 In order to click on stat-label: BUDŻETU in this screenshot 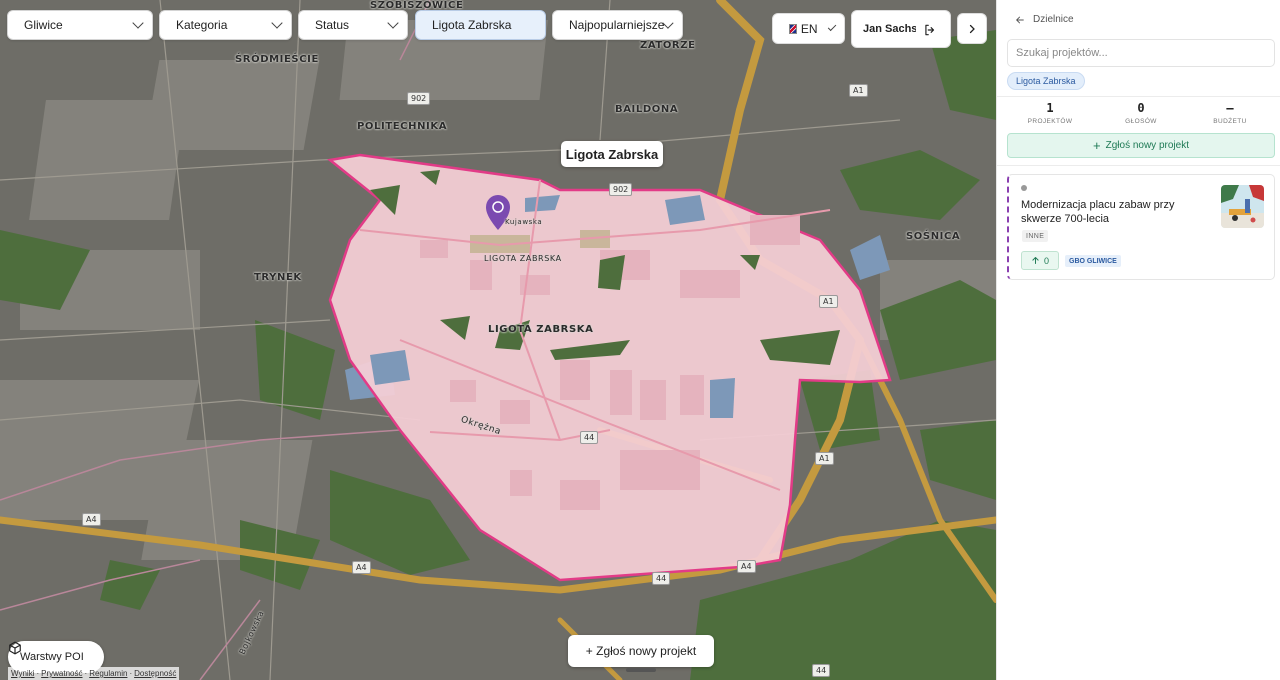, I will do `click(1230, 121)`.